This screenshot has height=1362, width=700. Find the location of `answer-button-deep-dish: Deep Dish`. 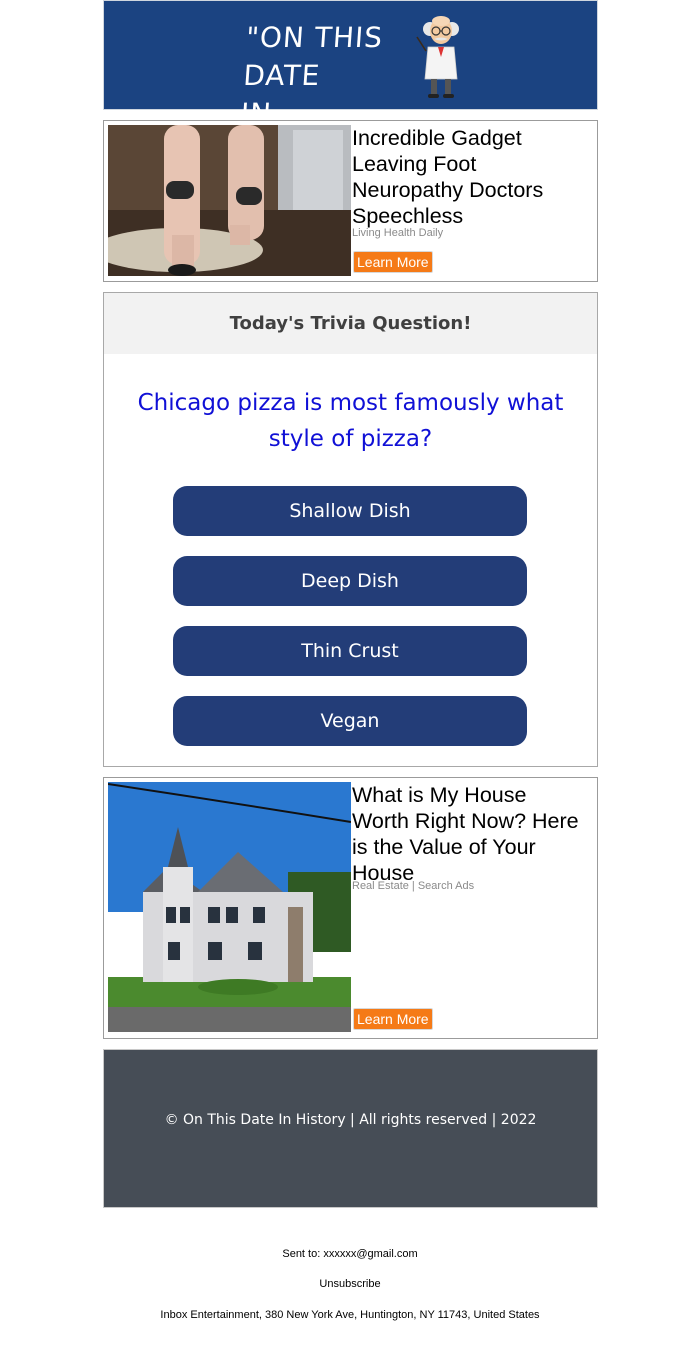

answer-button-deep-dish: Deep Dish is located at coordinates (350, 581).